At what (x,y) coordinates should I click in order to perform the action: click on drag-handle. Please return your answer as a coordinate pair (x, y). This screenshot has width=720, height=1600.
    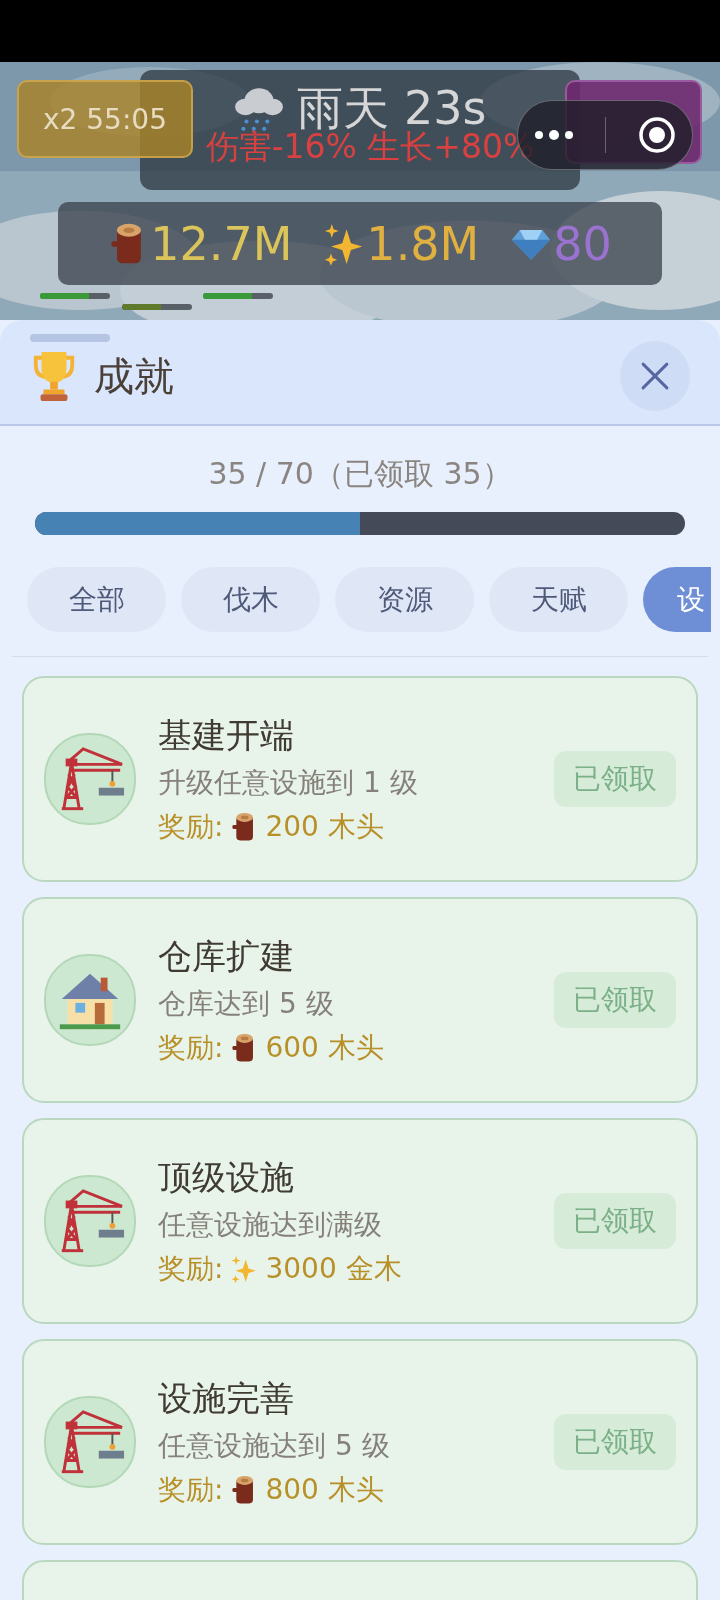
    Looking at the image, I should click on (70, 338).